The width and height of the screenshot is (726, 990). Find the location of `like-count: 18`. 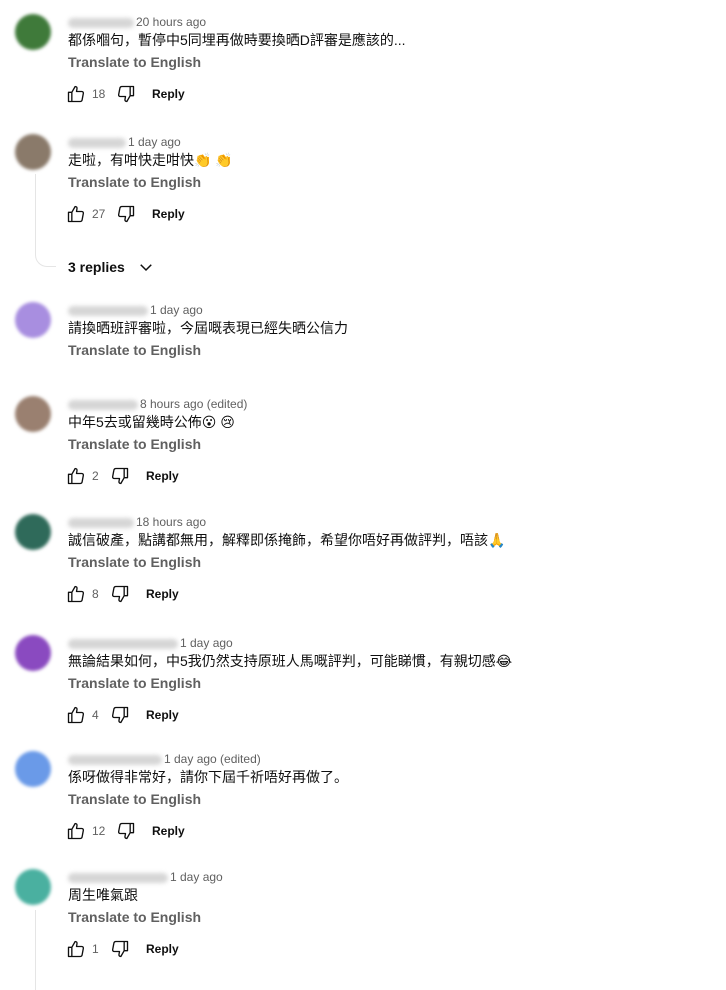

like-count: 18 is located at coordinates (99, 94).